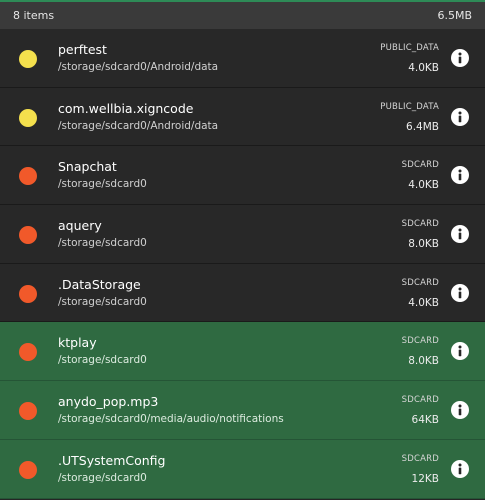 Image resolution: width=485 pixels, height=500 pixels. Describe the element at coordinates (112, 460) in the screenshot. I see `item-name: .UTSystemConfig` at that location.